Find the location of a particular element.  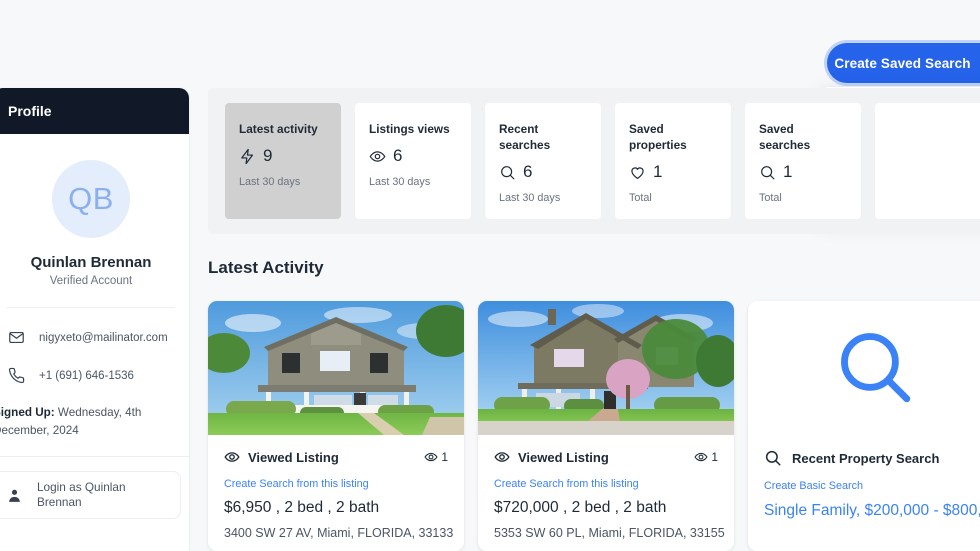

listing-address: 3400 SW 27 AV, Miami, FLORIDA, 33133 is located at coordinates (339, 533).